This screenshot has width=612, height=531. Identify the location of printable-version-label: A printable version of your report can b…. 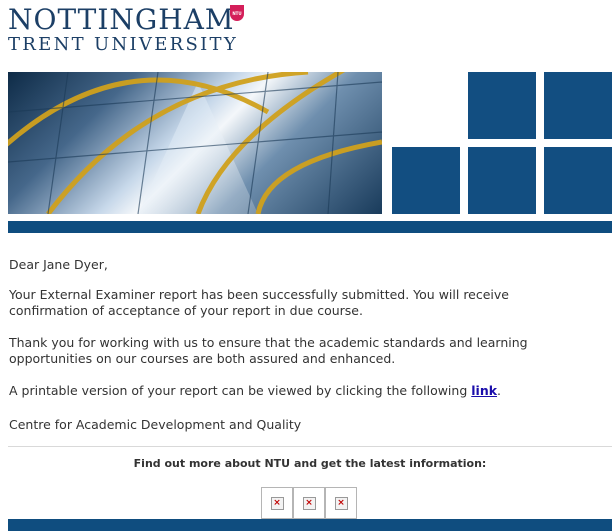
(240, 390).